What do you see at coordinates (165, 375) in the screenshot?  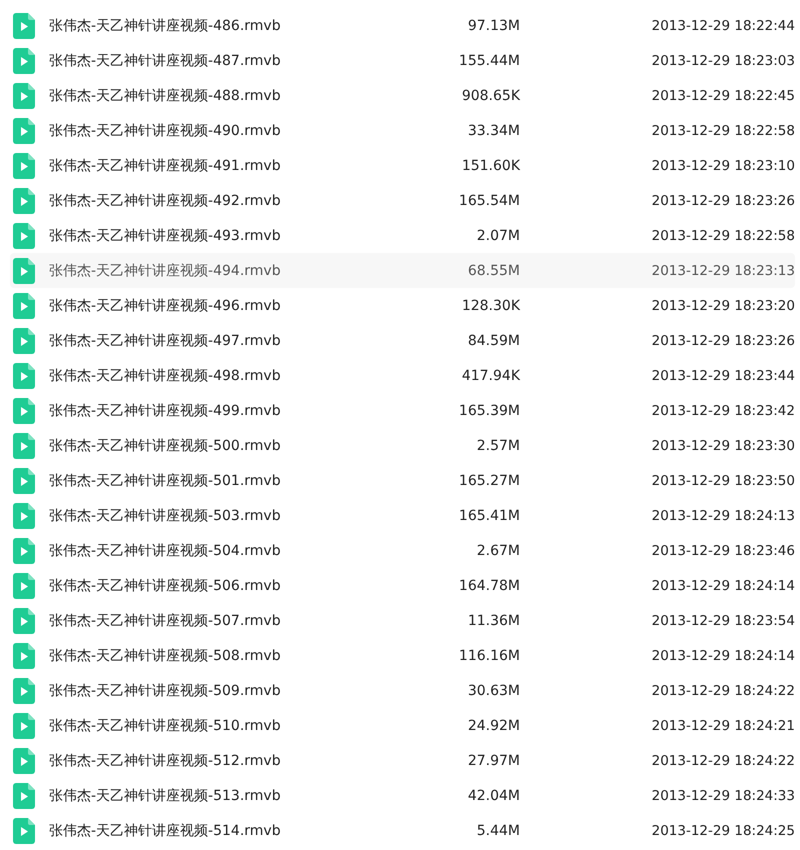 I see `file-name: 张伟杰-天乙神针讲座视频-498.rmvb` at bounding box center [165, 375].